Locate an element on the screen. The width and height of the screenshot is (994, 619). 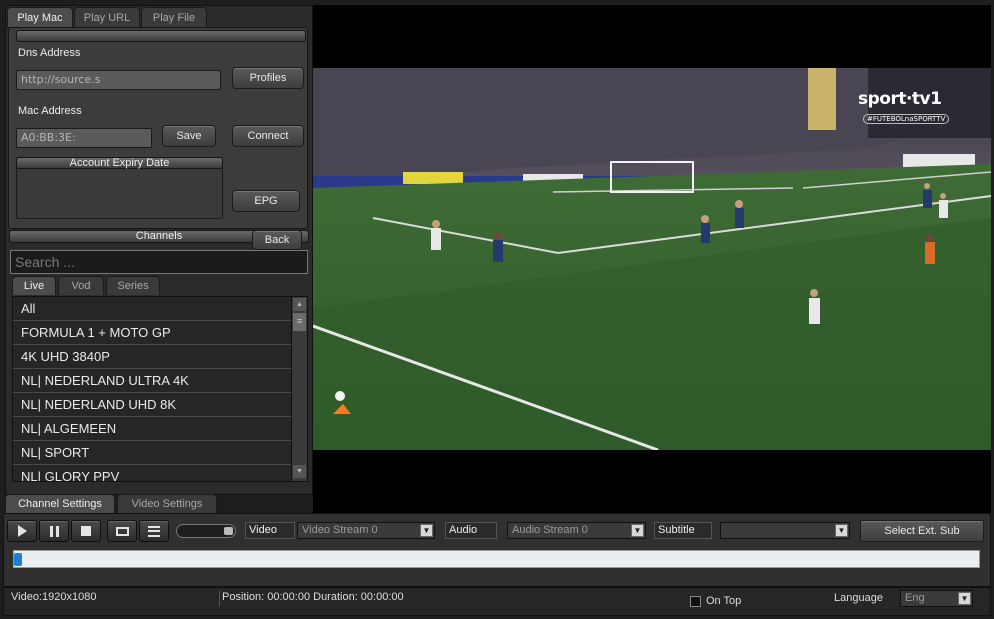
tab-series: Series is located at coordinates (133, 285).